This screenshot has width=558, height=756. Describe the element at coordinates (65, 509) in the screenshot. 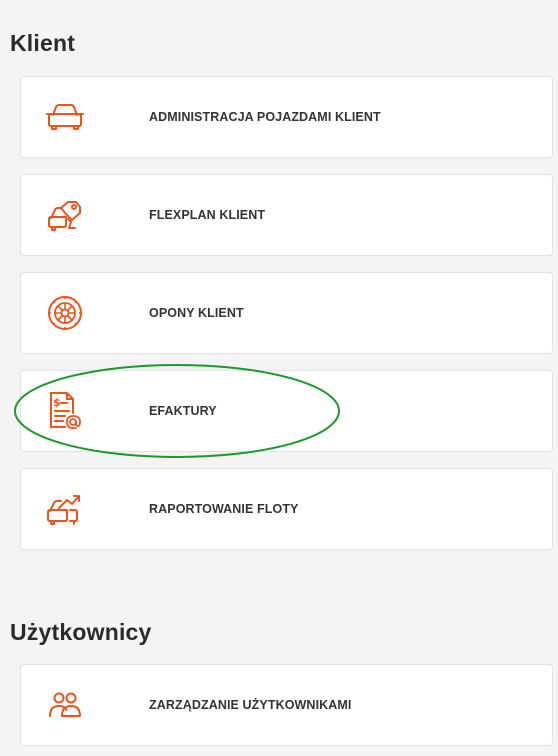

I see `fleet-report-icon` at that location.